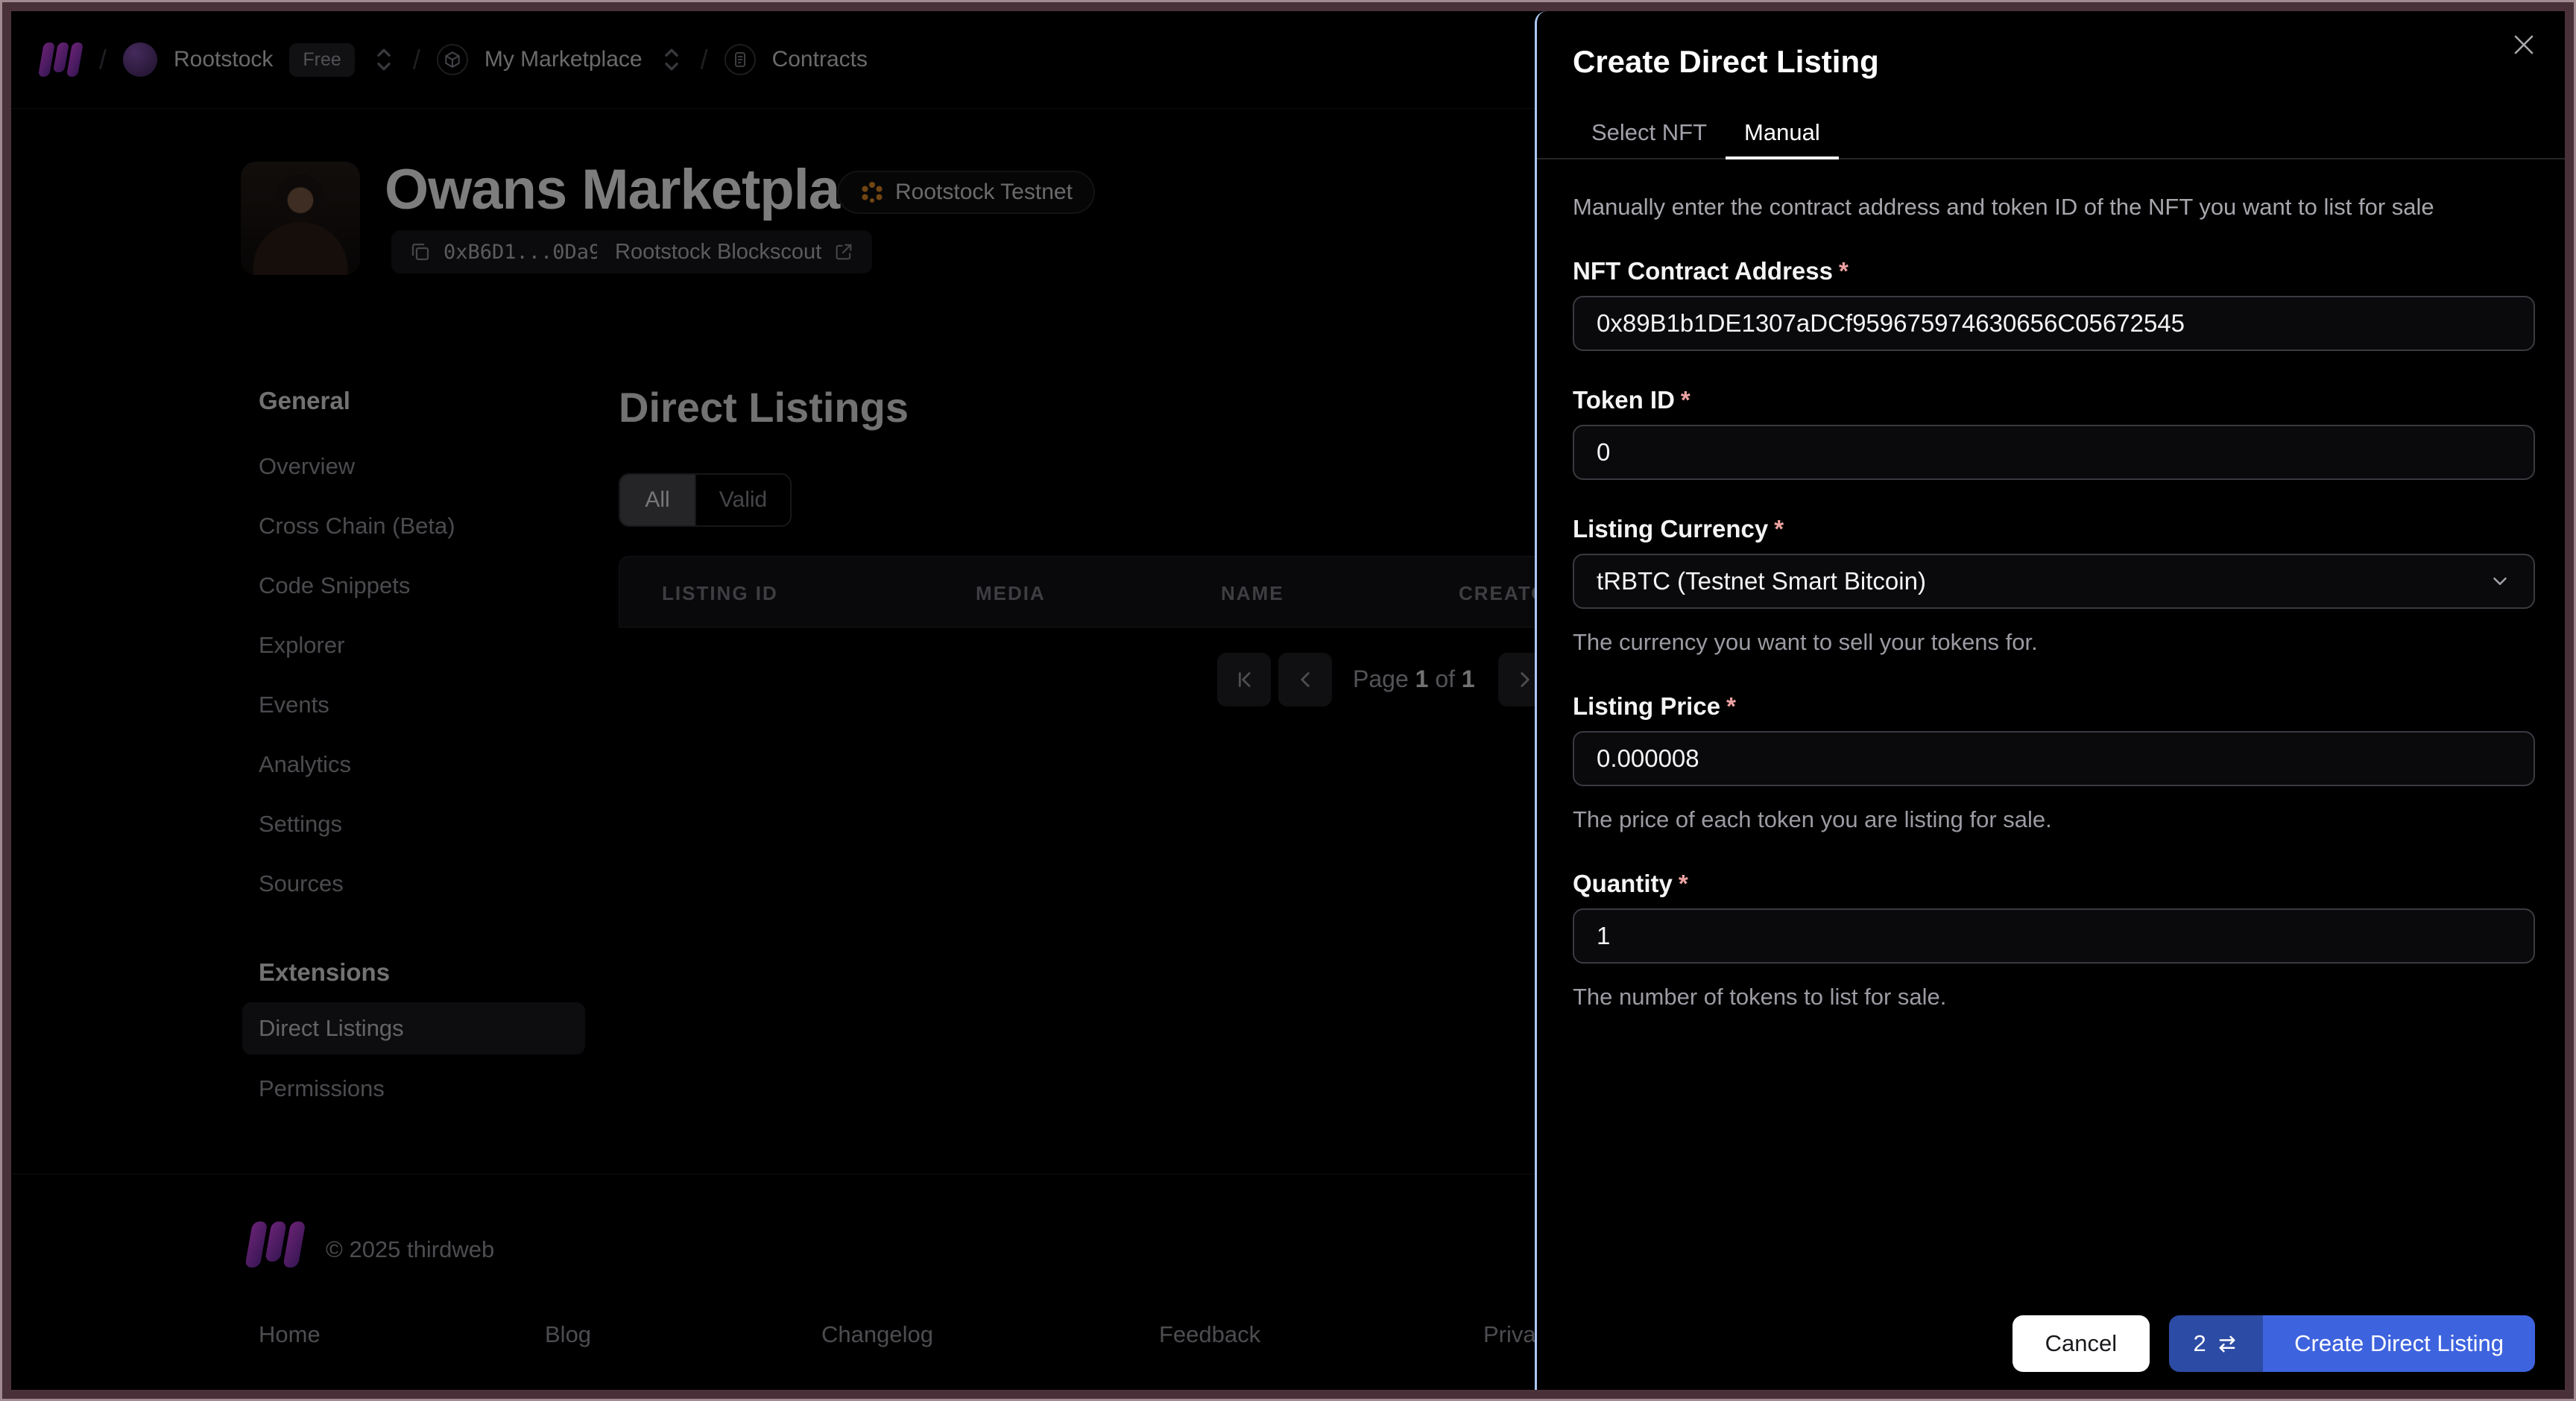  I want to click on submit-button-group: 2 Create Direct Listing, so click(2352, 1343).